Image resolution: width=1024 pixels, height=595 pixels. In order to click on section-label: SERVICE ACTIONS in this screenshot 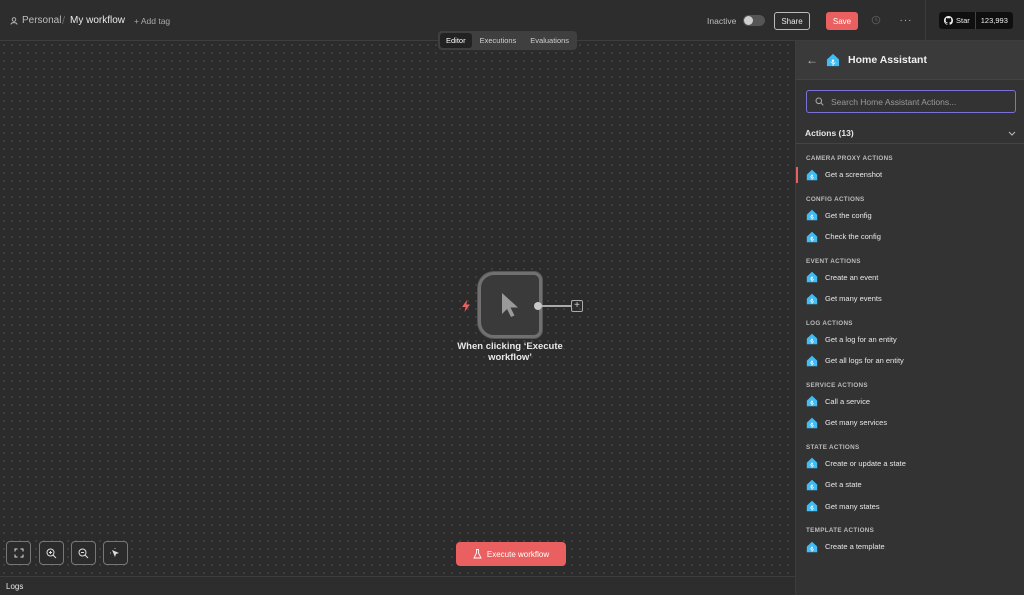, I will do `click(837, 385)`.